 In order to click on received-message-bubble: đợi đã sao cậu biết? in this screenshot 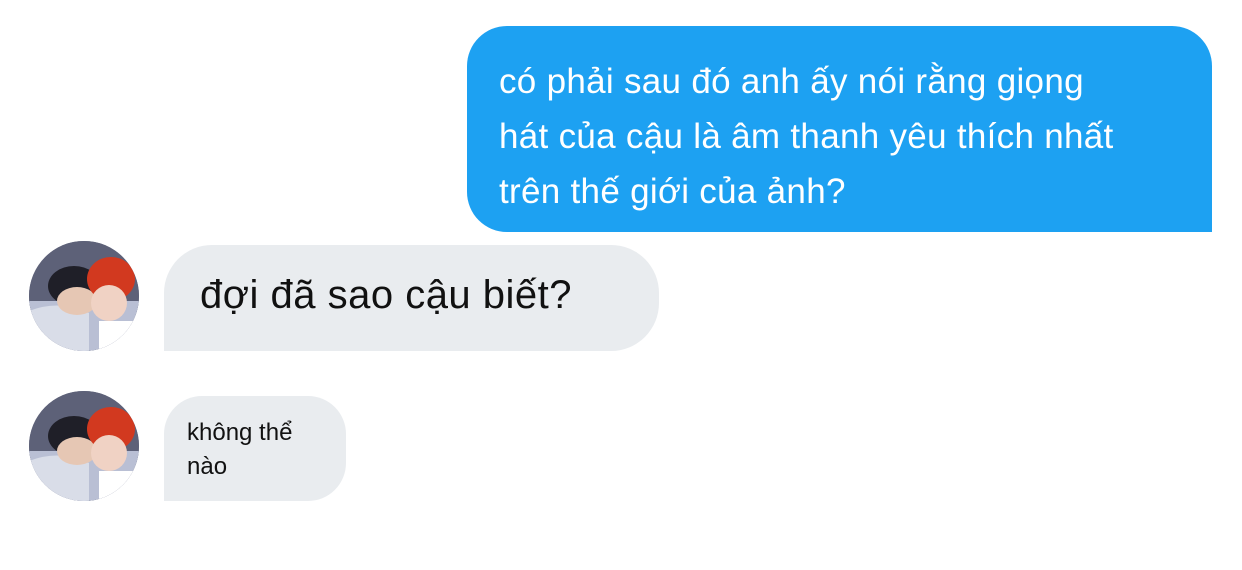, I will do `click(411, 298)`.